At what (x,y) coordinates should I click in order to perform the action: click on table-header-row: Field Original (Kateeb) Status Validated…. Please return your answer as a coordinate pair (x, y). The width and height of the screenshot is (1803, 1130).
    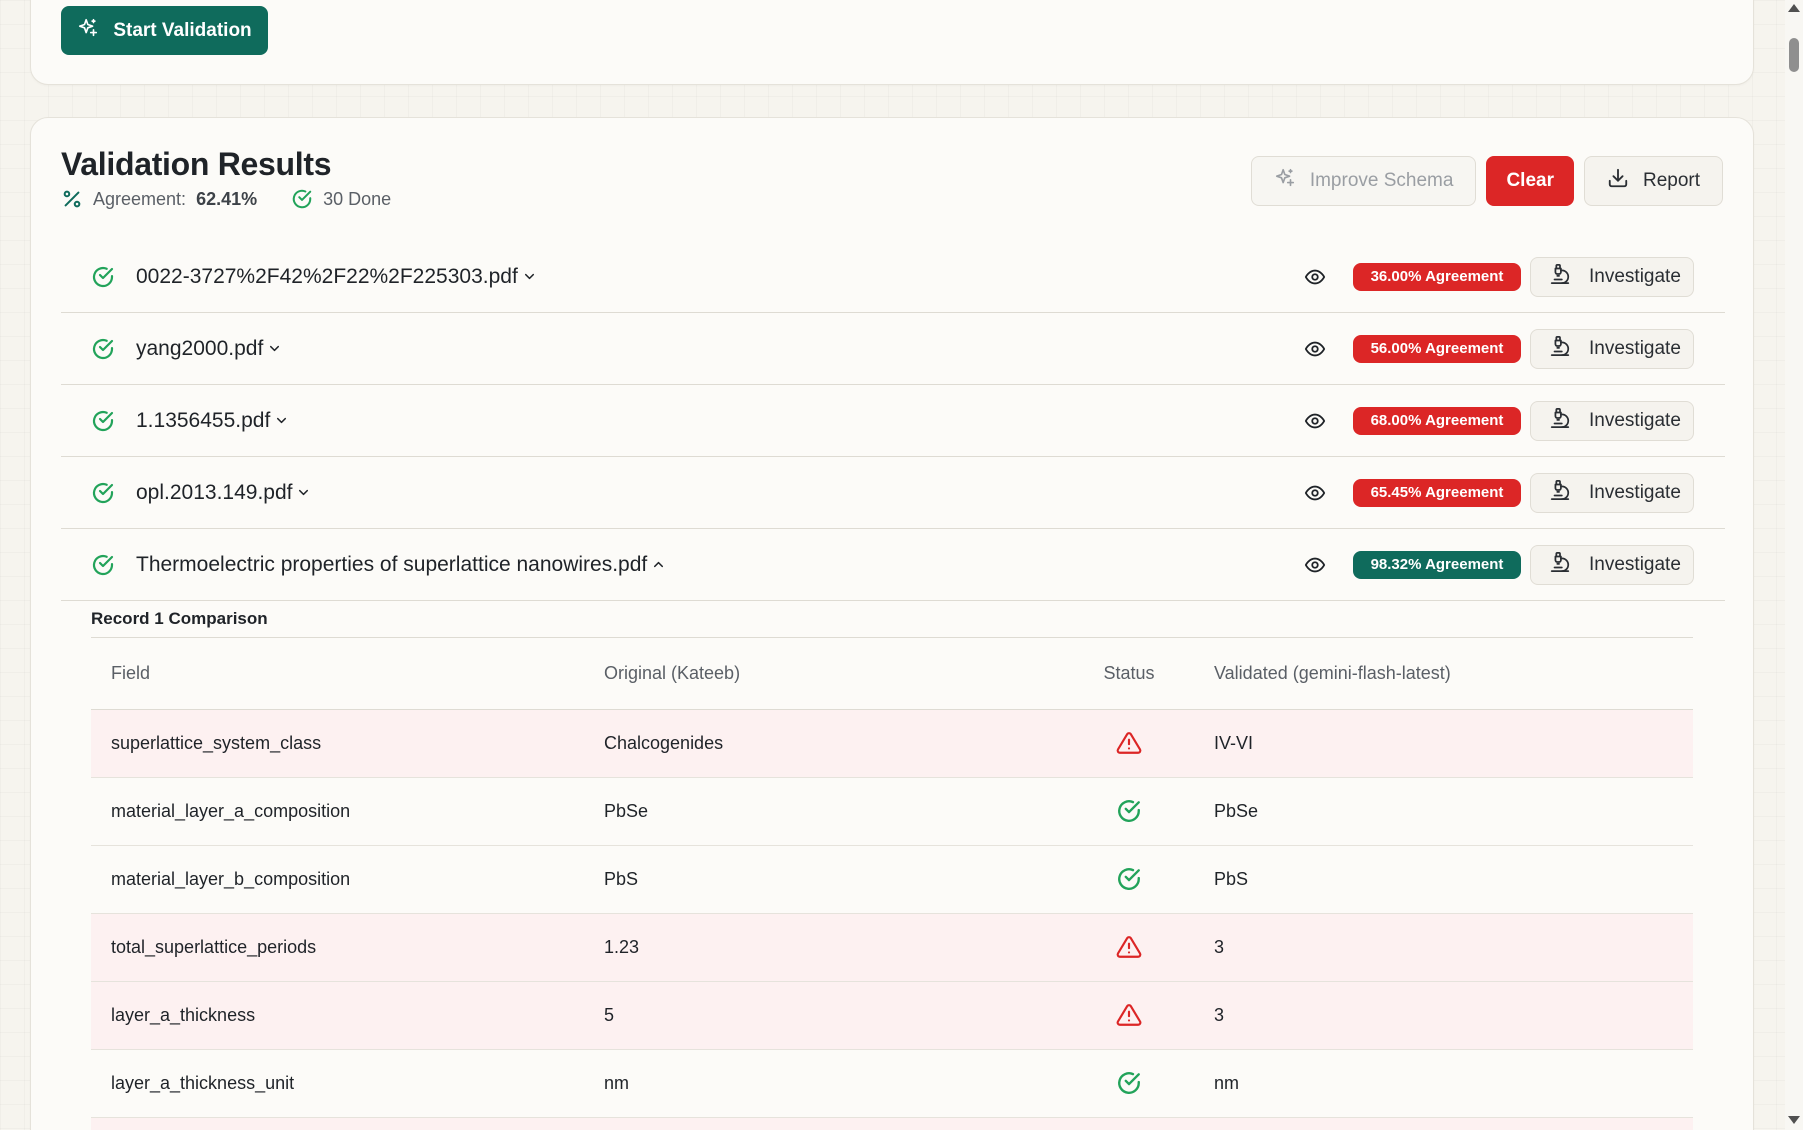
    Looking at the image, I should click on (892, 674).